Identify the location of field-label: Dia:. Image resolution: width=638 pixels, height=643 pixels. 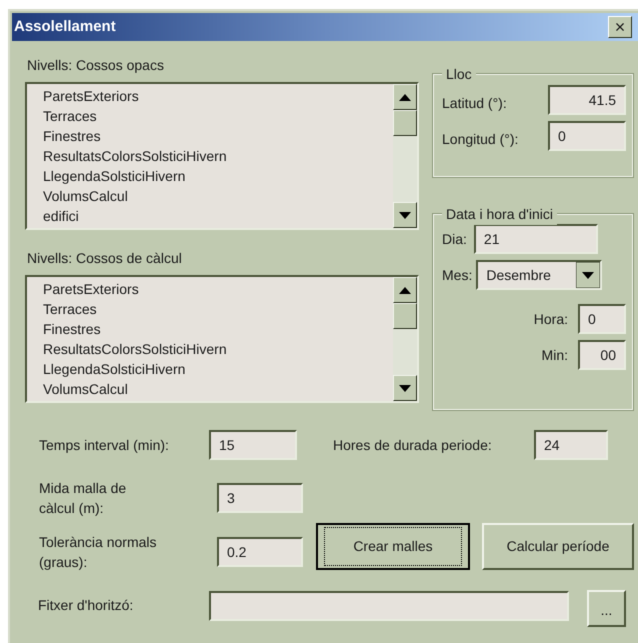
(454, 239).